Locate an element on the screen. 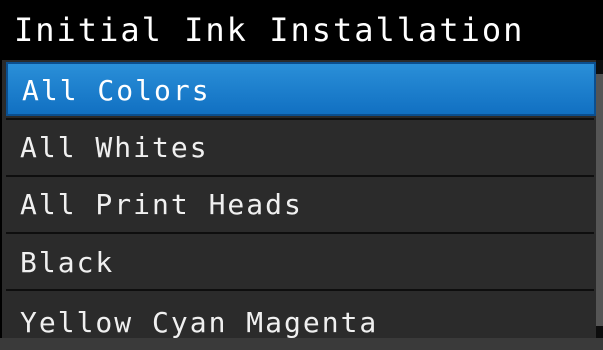 The image size is (603, 350). menu-scrollbar is located at coordinates (599, 199).